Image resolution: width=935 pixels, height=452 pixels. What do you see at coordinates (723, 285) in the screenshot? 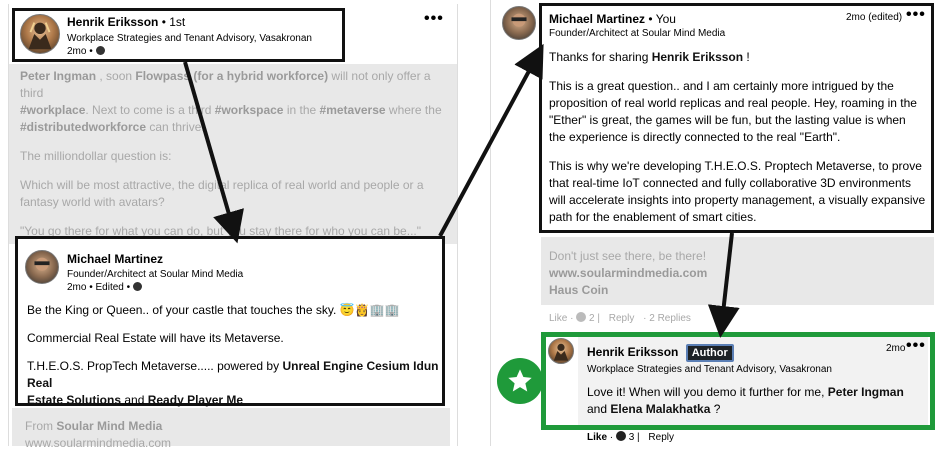
I see `arrow-right-to-reply` at bounding box center [723, 285].